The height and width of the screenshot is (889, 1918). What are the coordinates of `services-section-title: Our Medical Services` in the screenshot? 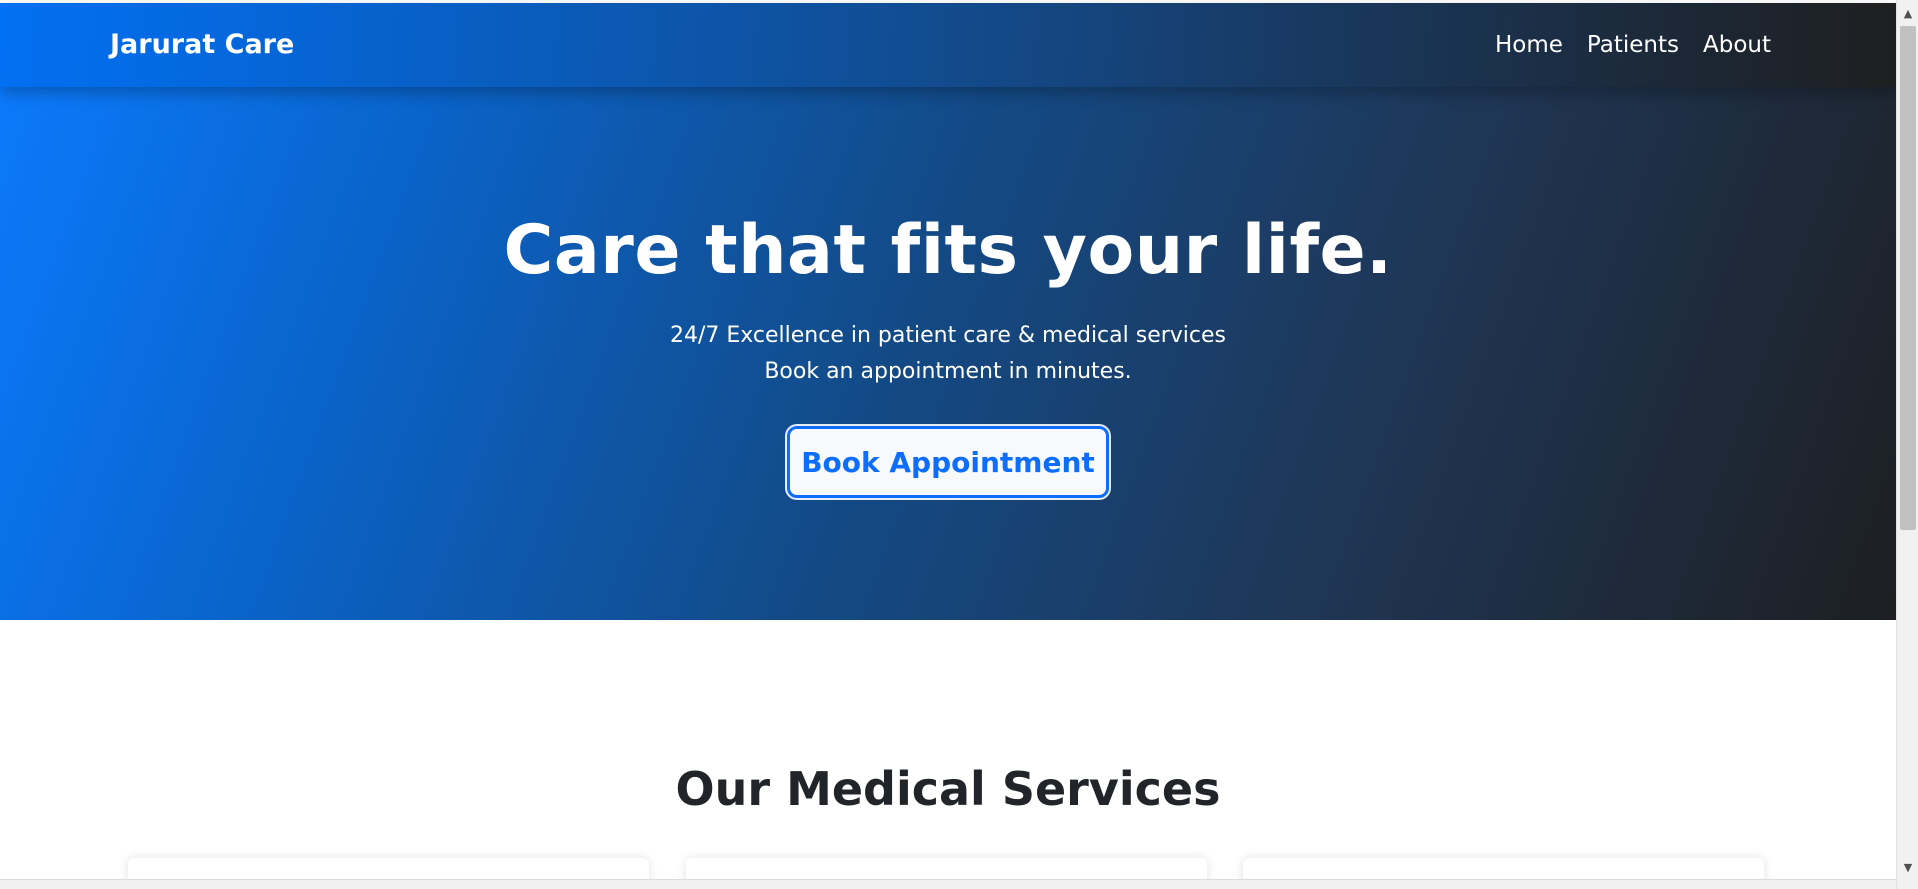 It's located at (948, 789).